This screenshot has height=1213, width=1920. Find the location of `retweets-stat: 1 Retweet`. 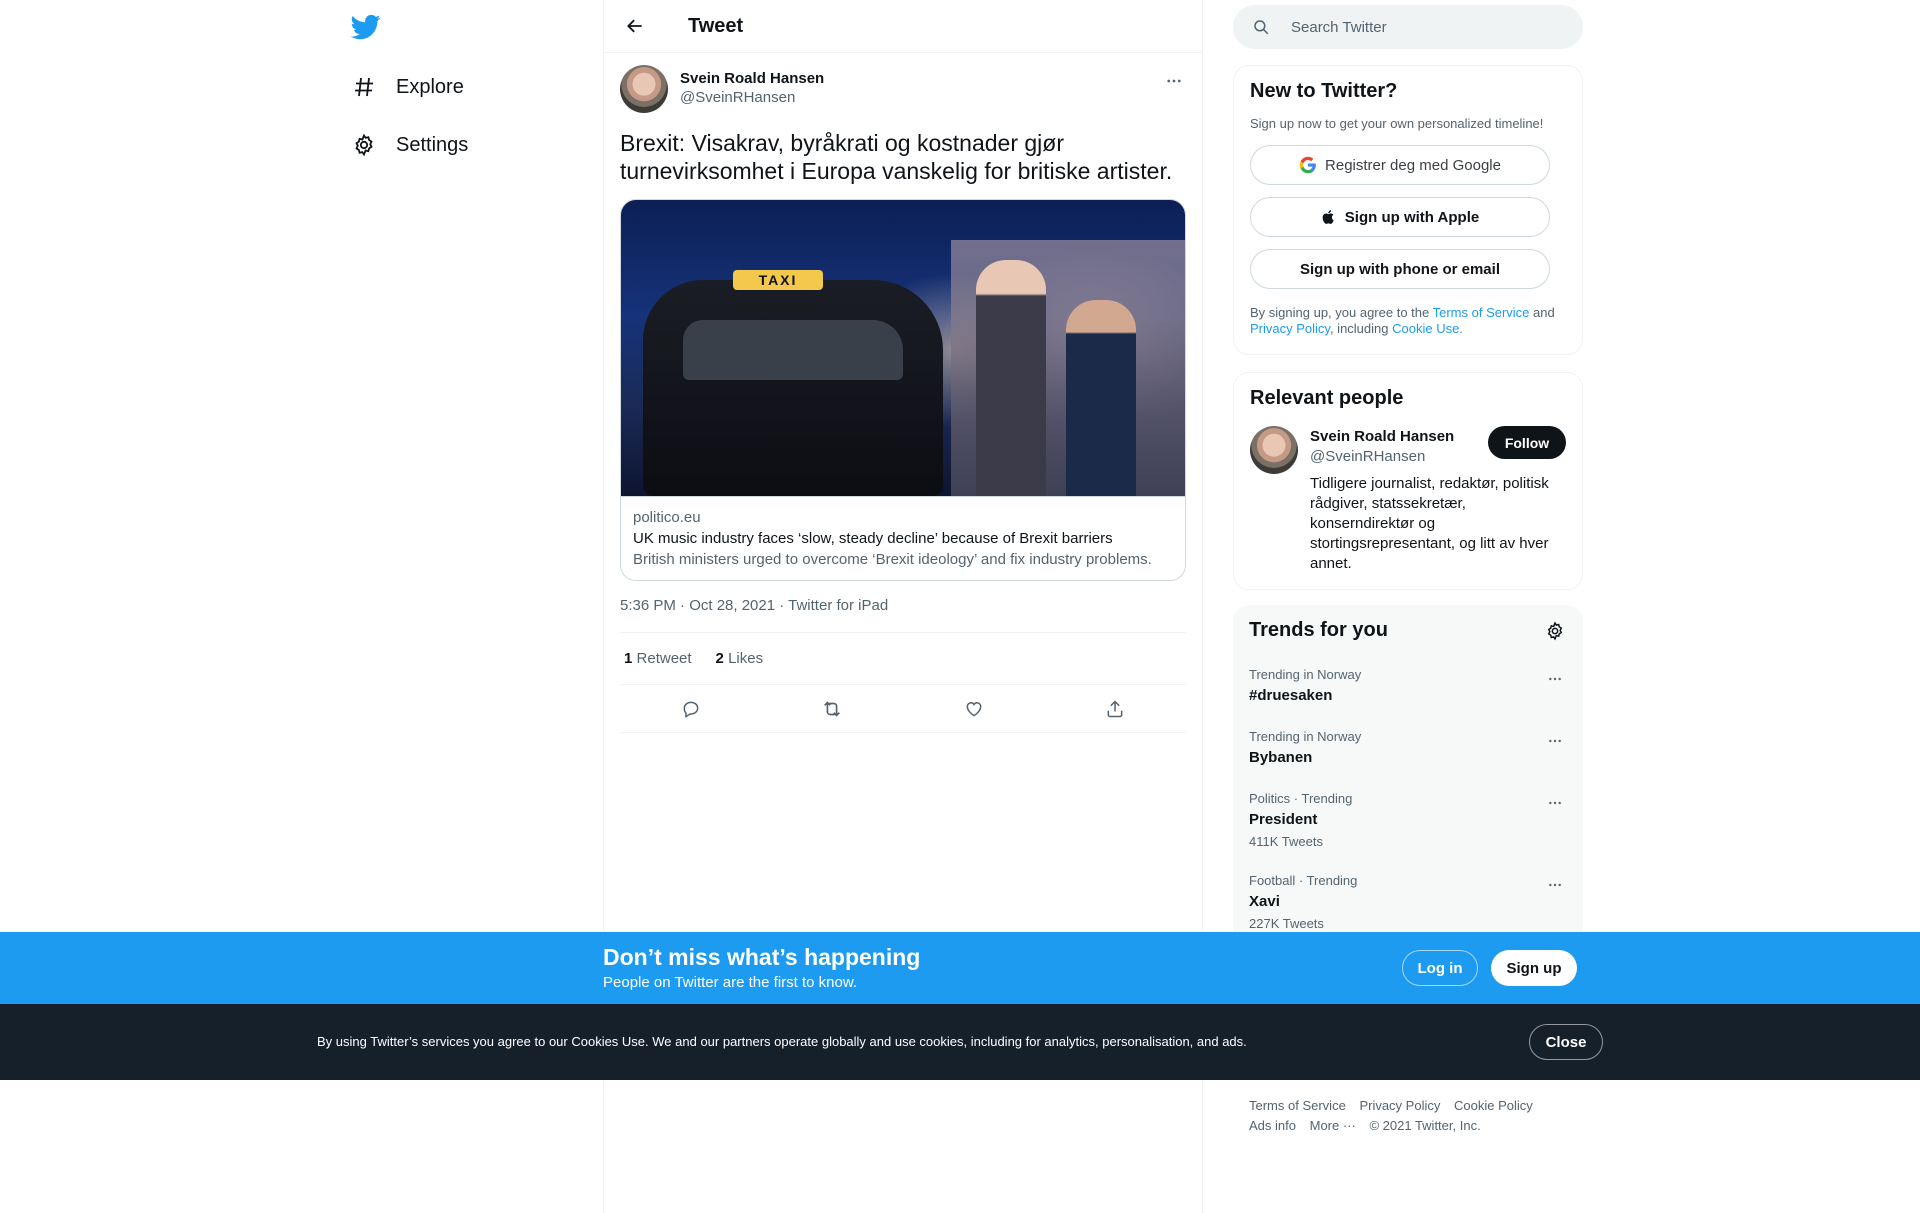

retweets-stat: 1 Retweet is located at coordinates (658, 658).